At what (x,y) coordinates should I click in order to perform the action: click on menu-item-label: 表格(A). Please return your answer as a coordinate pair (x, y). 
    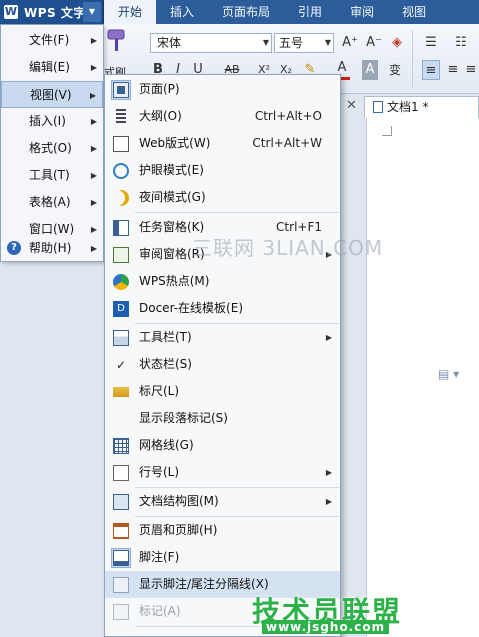
    Looking at the image, I should click on (50, 202).